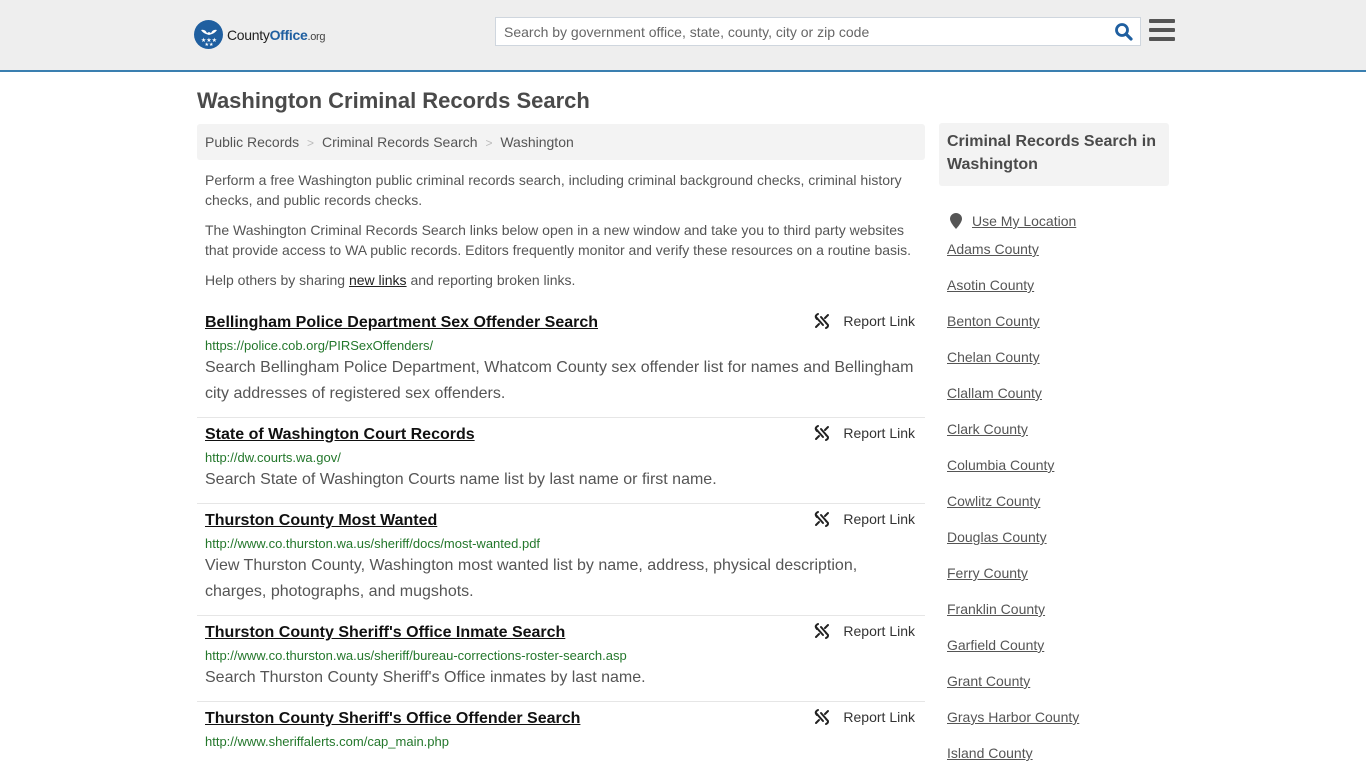 The height and width of the screenshot is (779, 1366). I want to click on sidebar-item-douglas-county: Douglas County, so click(1058, 545).